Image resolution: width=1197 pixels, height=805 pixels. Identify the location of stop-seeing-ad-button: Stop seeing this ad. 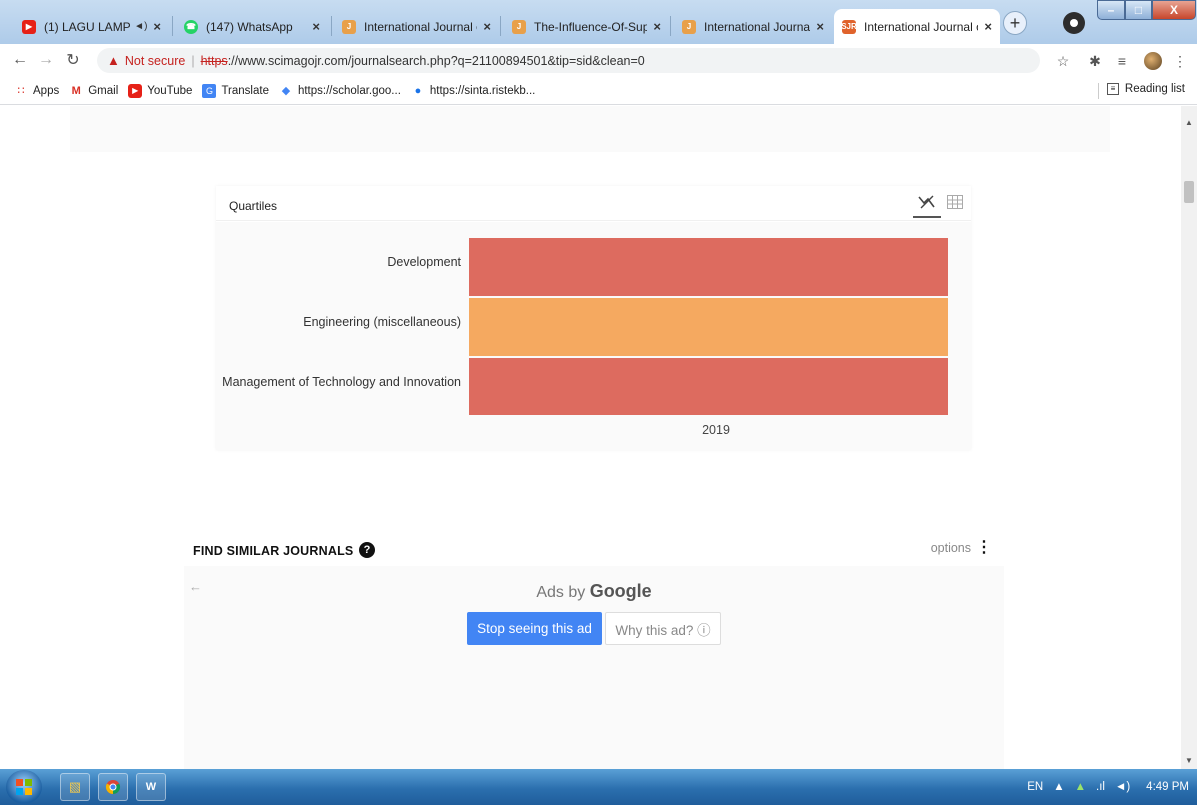
(534, 628).